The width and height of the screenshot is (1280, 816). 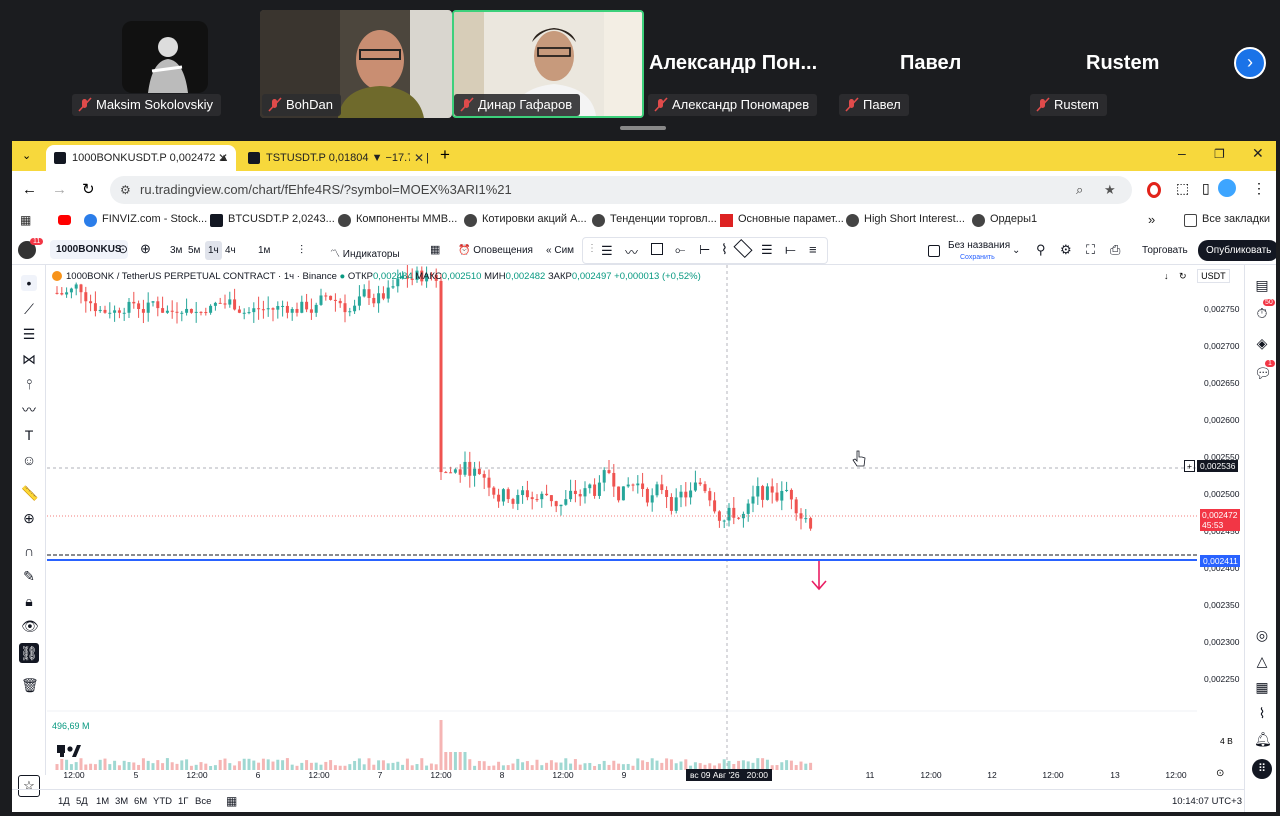 I want to click on ellipse-icon, so click(x=743, y=248).